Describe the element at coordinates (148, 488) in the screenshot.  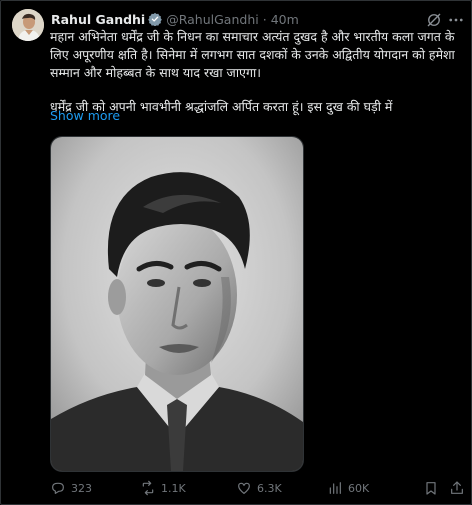
I see `repost-icon` at that location.